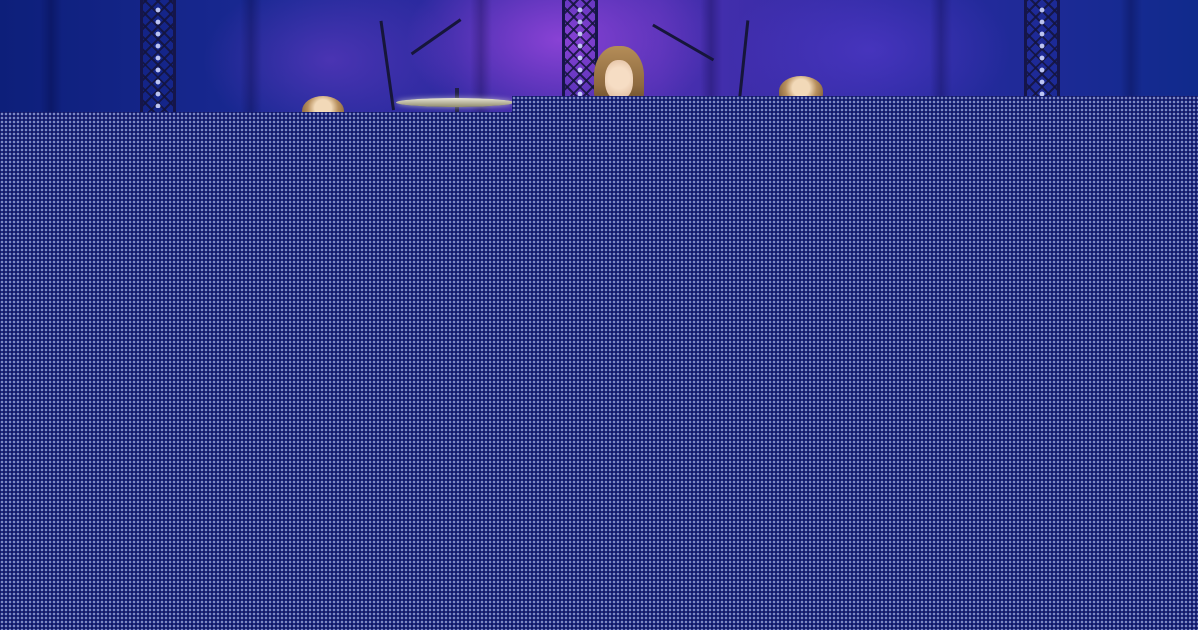 The image size is (1198, 630). I want to click on mic-boom-left, so click(436, 37).